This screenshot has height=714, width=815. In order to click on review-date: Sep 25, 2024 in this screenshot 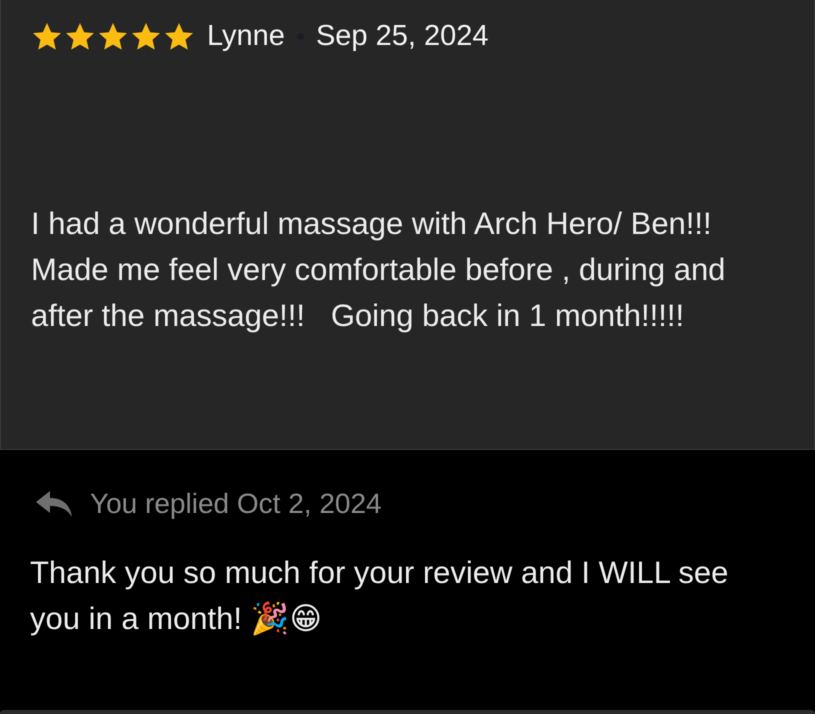, I will do `click(402, 36)`.